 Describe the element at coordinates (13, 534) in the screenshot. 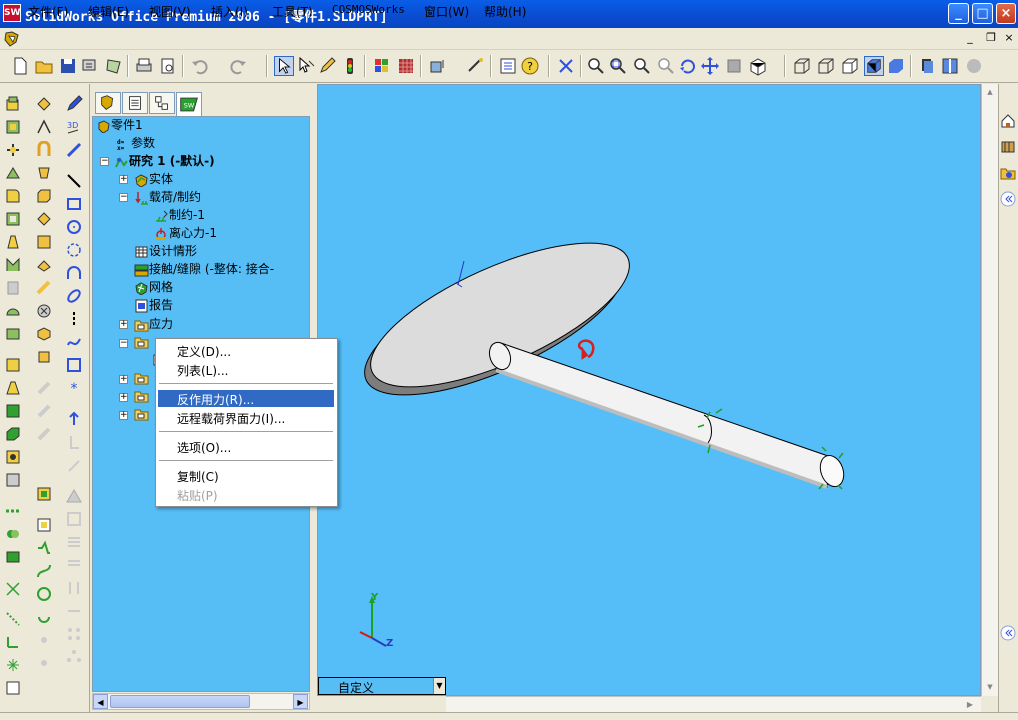

I see `combine-icon` at that location.